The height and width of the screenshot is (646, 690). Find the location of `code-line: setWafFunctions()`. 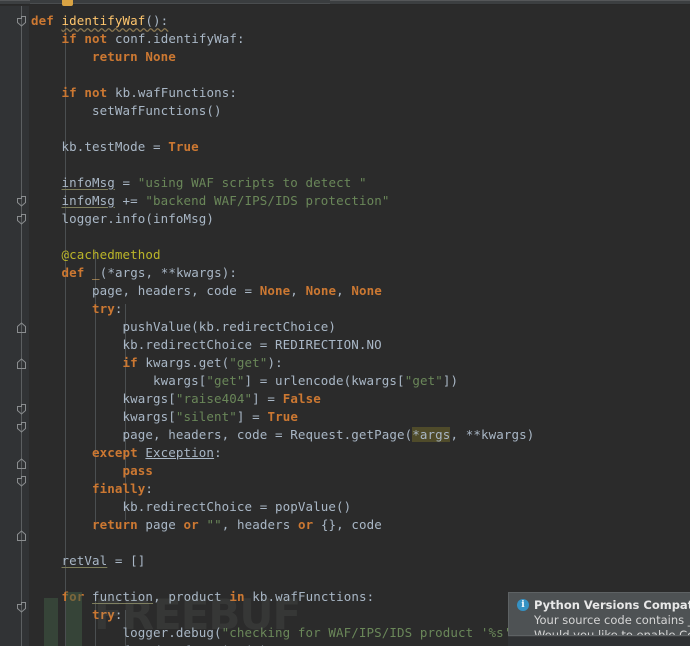

code-line: setWafFunctions() is located at coordinates (126, 111).